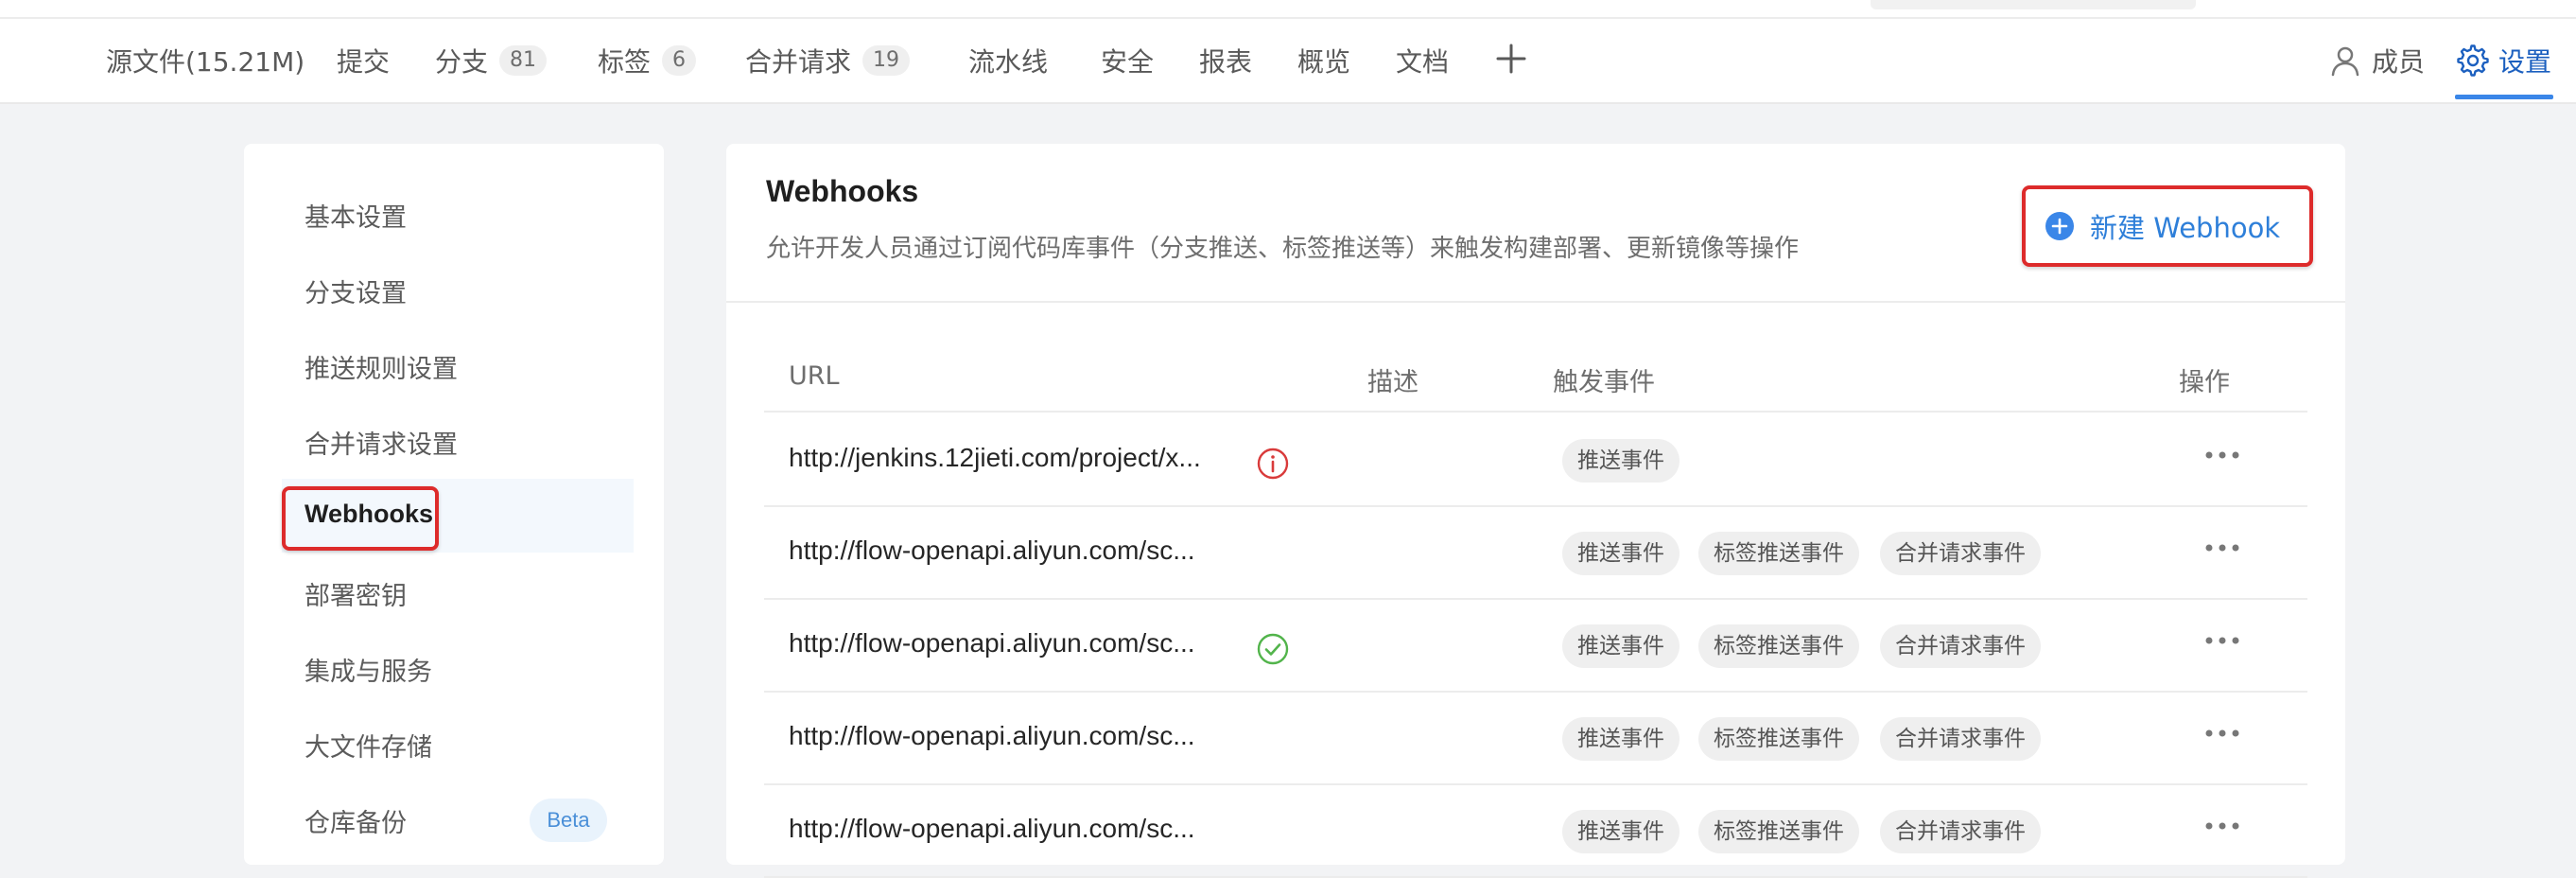 The height and width of the screenshot is (878, 2576). What do you see at coordinates (842, 191) in the screenshot?
I see `page-title: Webhooks` at bounding box center [842, 191].